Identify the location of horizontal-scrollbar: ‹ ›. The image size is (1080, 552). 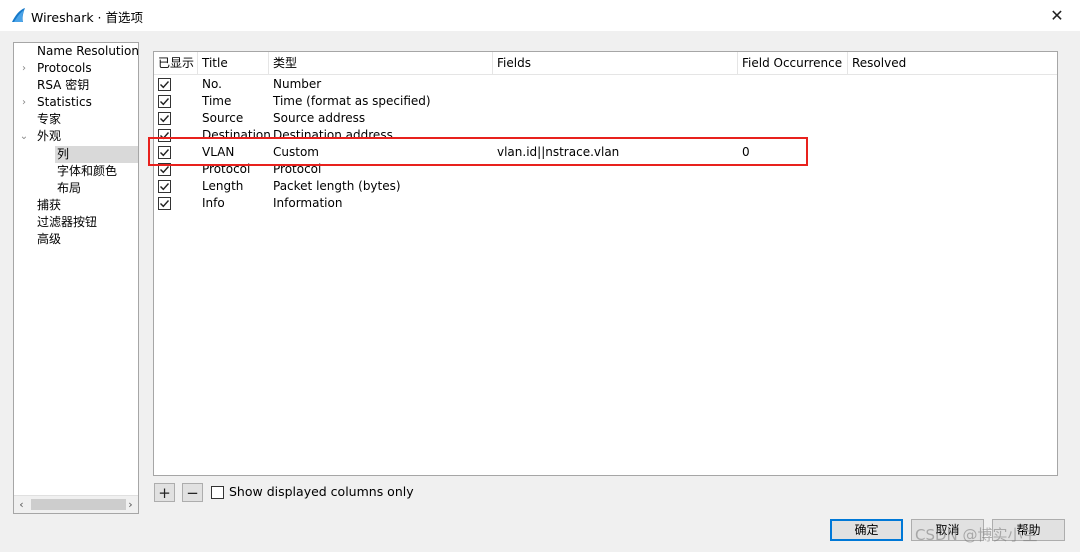
(76, 504).